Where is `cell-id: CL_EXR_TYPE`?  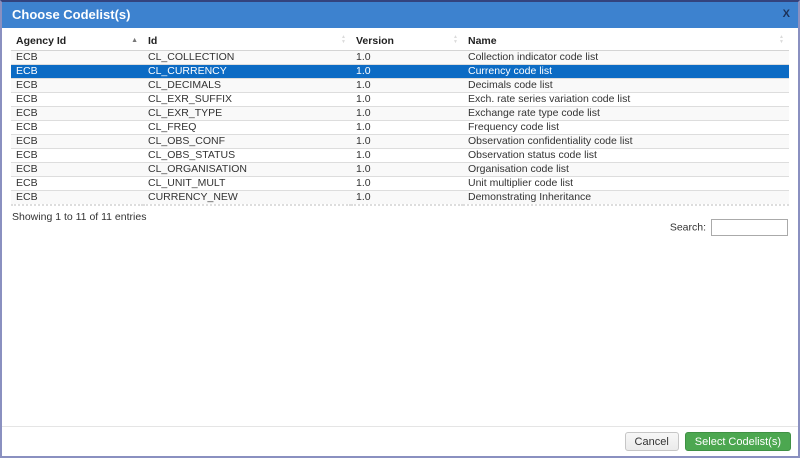
cell-id: CL_EXR_TYPE is located at coordinates (247, 113).